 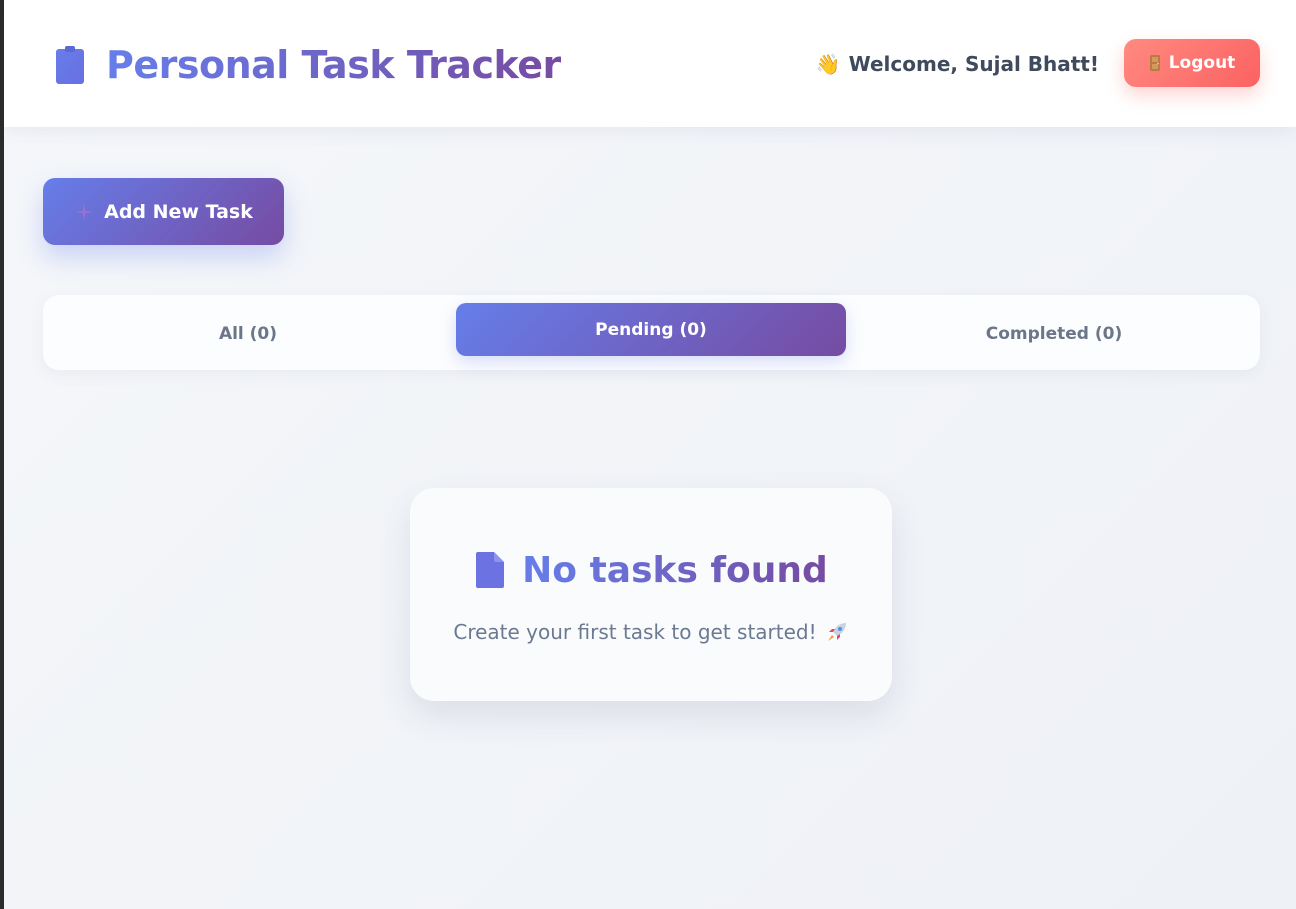 I want to click on tab-all-label: All (0), so click(x=248, y=333).